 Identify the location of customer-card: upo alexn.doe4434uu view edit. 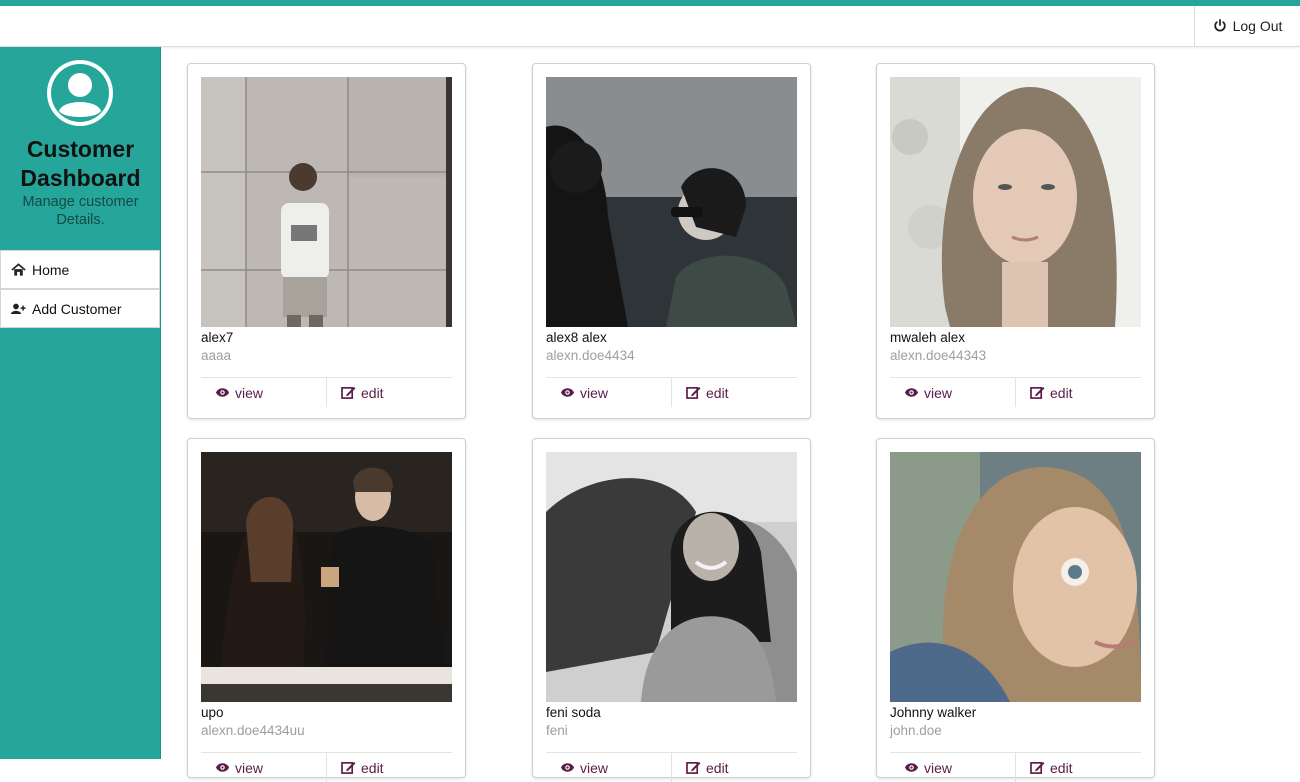
(326, 610).